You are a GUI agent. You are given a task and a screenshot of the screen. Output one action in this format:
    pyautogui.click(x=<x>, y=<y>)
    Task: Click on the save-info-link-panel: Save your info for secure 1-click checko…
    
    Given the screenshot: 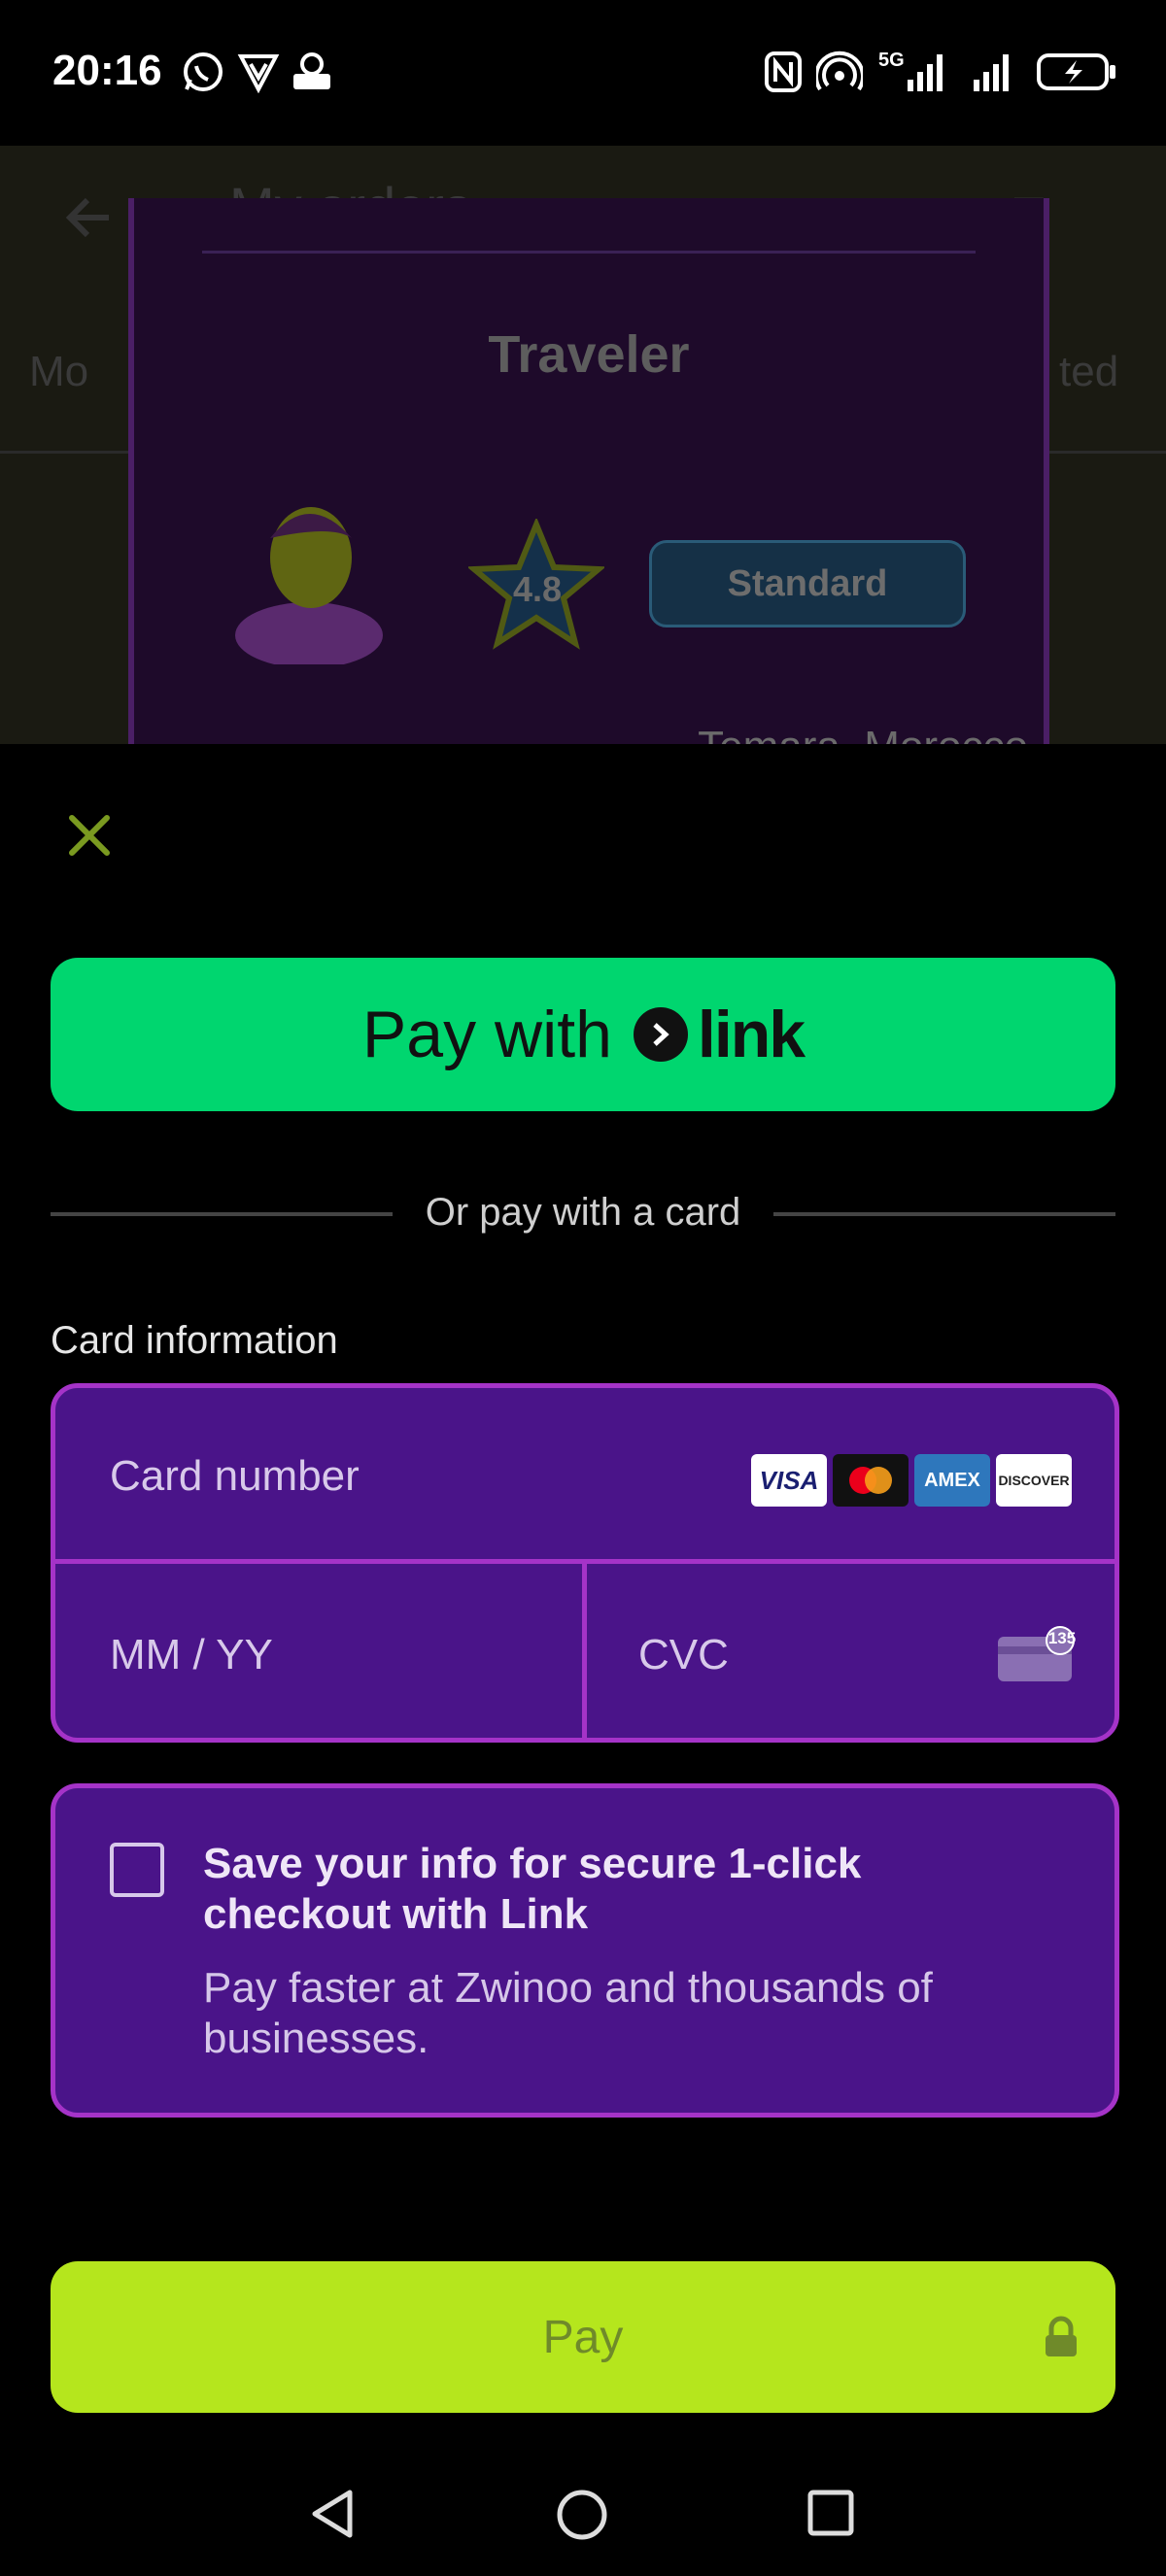 What is the action you would take?
    pyautogui.click(x=585, y=1950)
    